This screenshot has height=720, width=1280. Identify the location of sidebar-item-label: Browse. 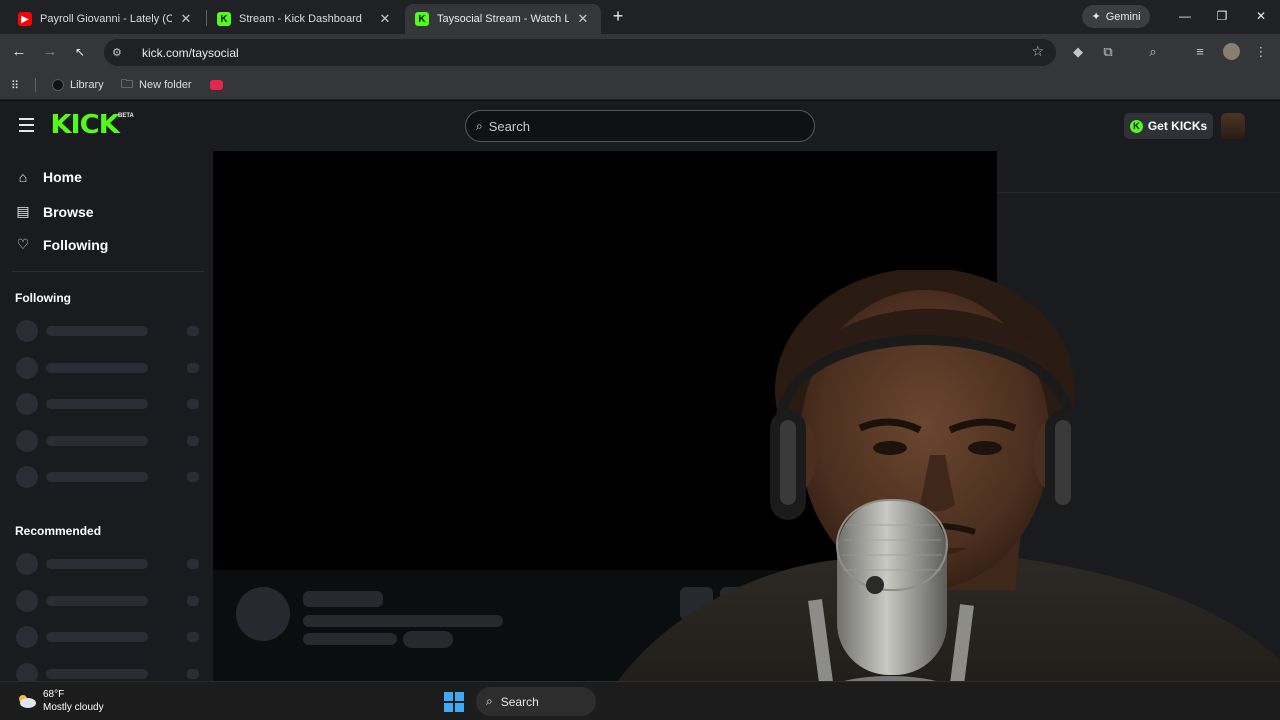
(68, 211).